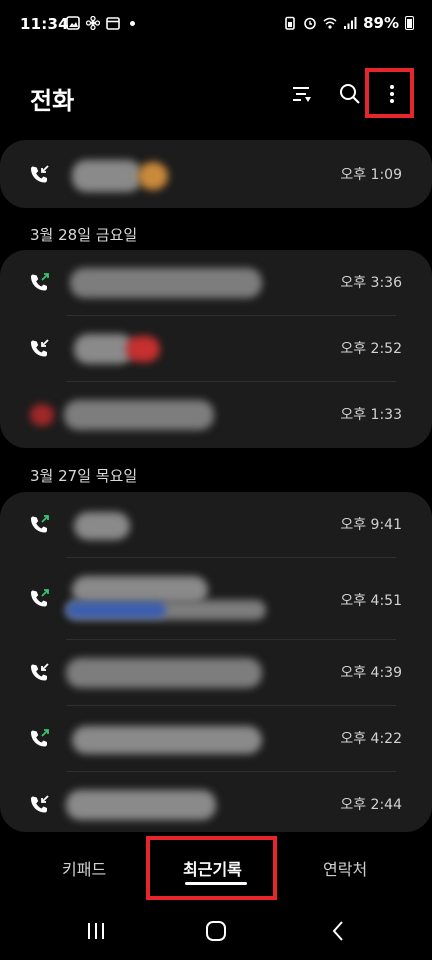 The height and width of the screenshot is (960, 432). I want to click on back-button, so click(338, 931).